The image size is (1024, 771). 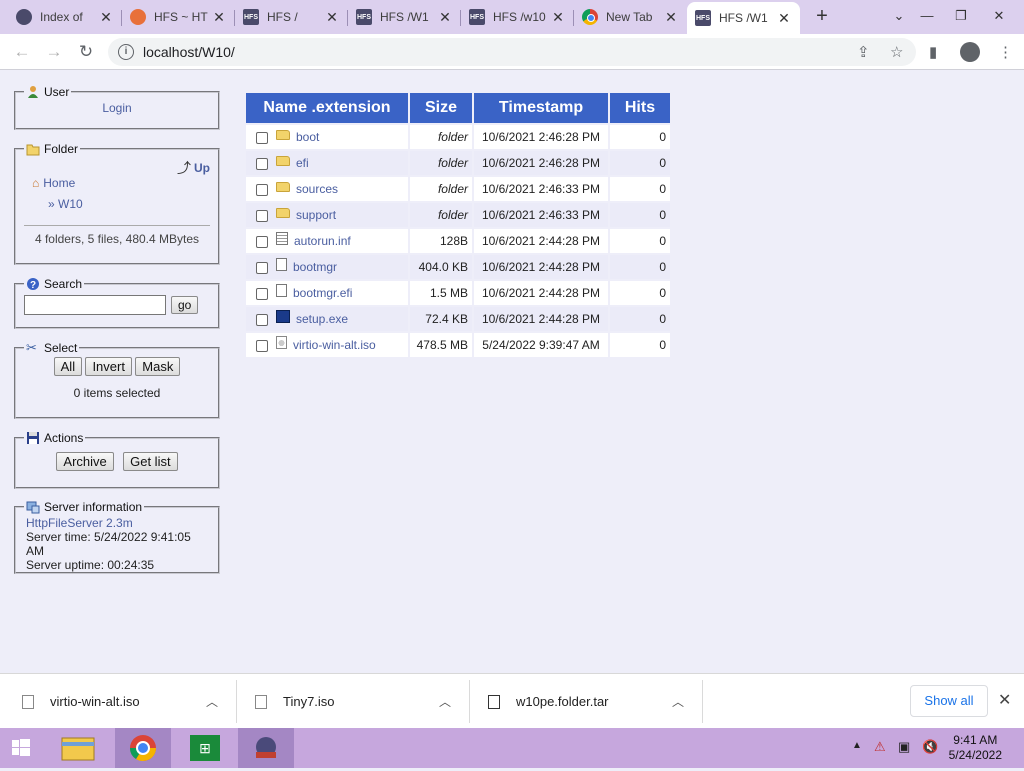 What do you see at coordinates (178, 17) in the screenshot?
I see `tab-hfs-ht: HFS ~ HT ✕` at bounding box center [178, 17].